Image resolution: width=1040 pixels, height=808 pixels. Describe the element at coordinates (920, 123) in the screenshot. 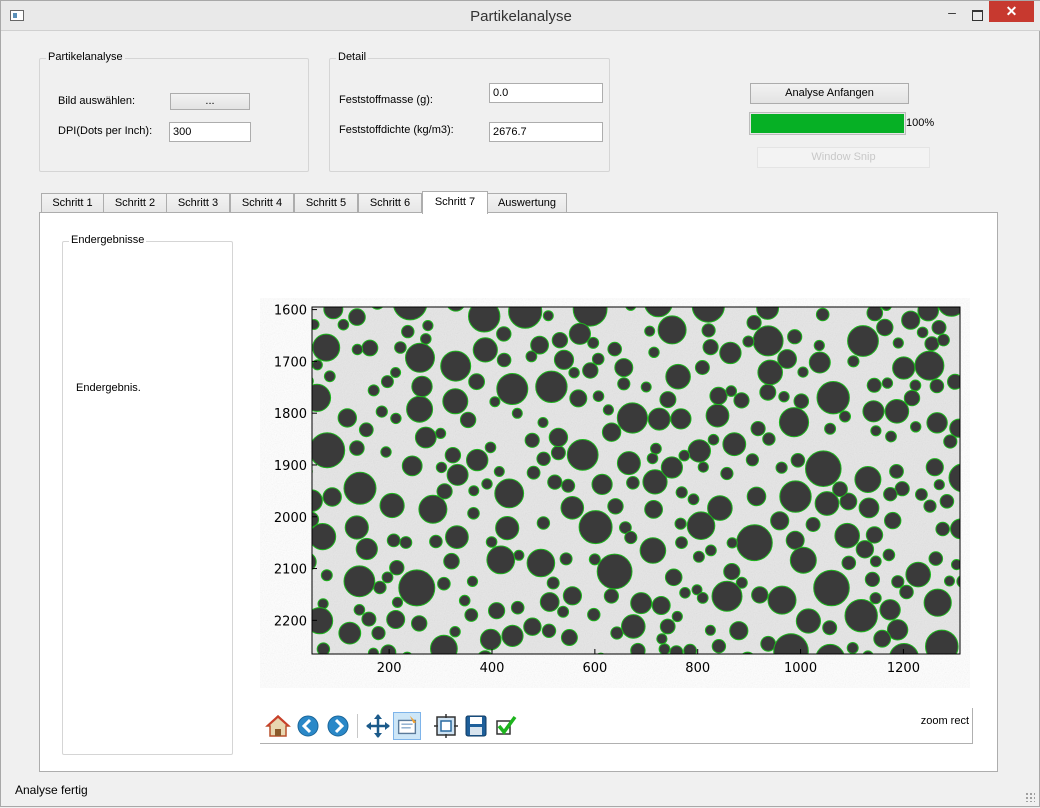

I see `progress-percent: 100%` at that location.